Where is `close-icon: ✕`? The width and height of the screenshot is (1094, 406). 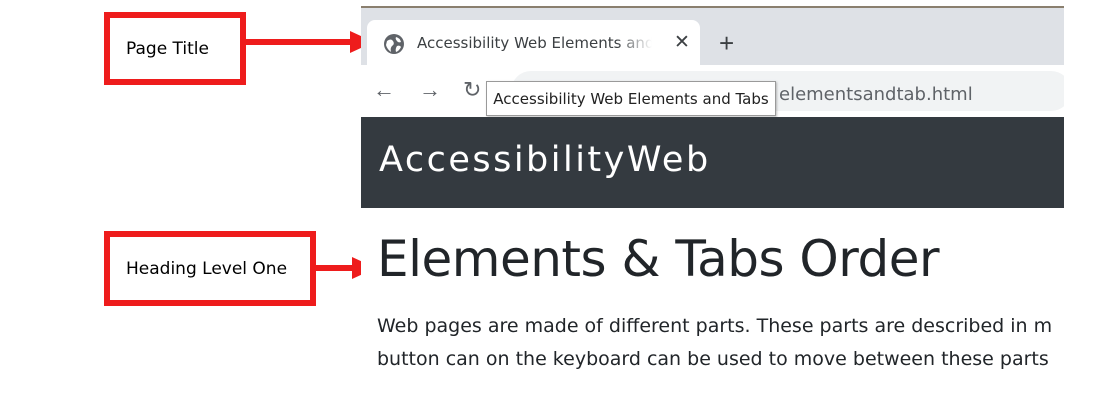
close-icon: ✕ is located at coordinates (682, 42).